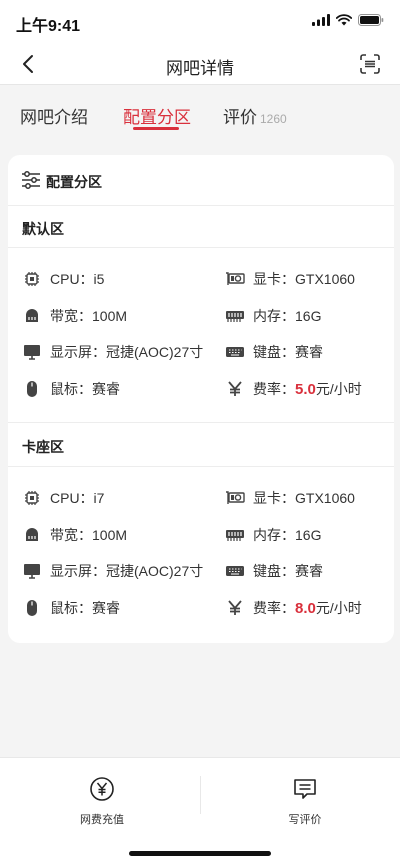 Image resolution: width=400 pixels, height=866 pixels. I want to click on scan-icon, so click(370, 64).